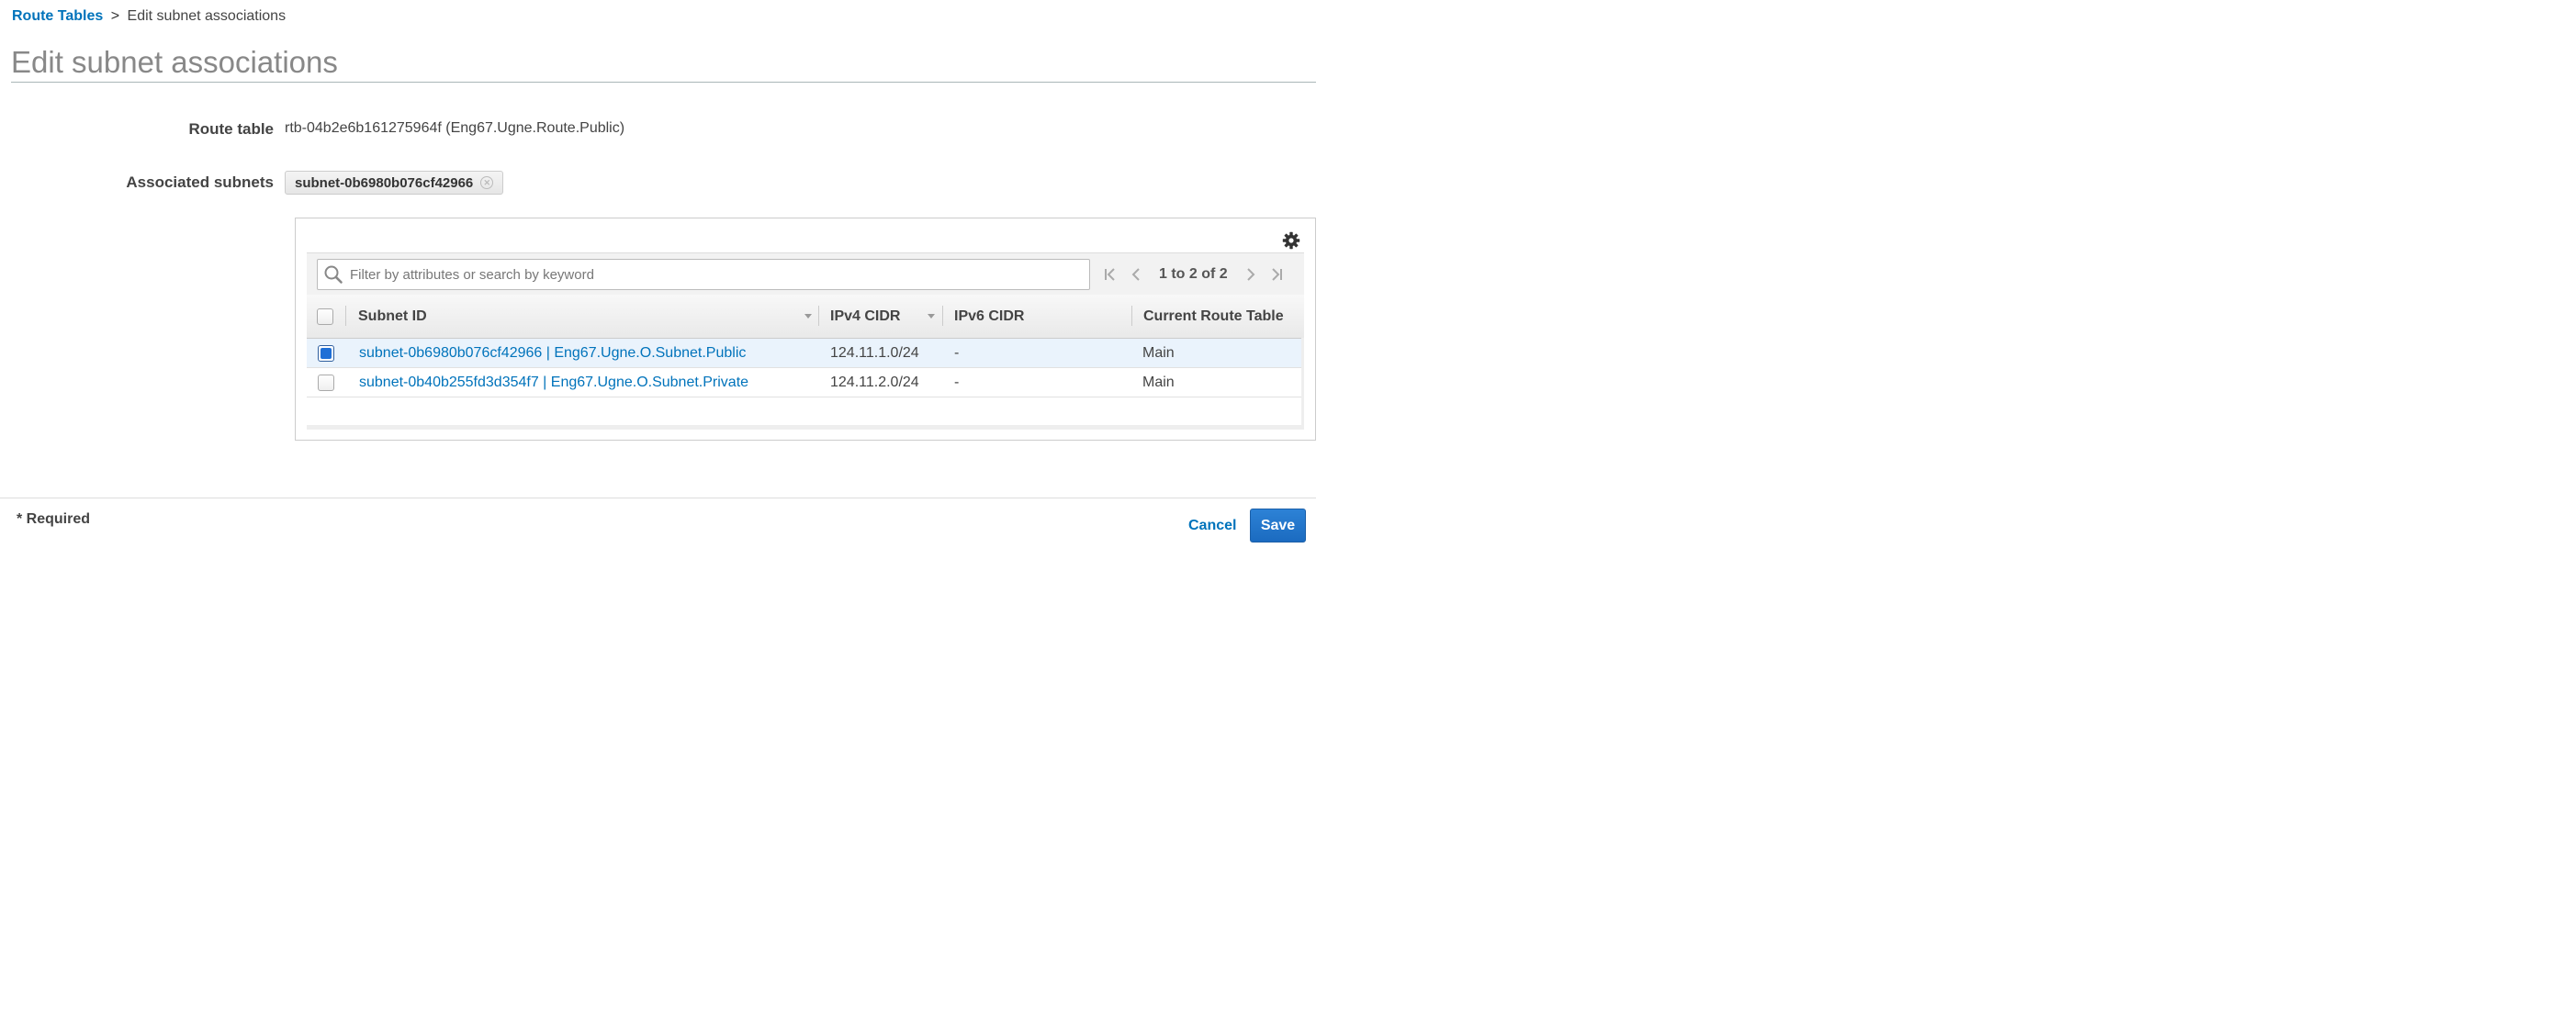 This screenshot has height=1018, width=2576. Describe the element at coordinates (57, 16) in the screenshot. I see `breadcrumb-route-tables-link: Route Tables` at that location.